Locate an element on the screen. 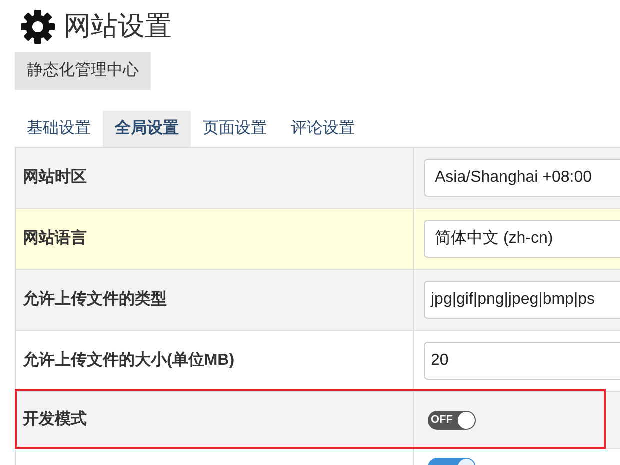  tab: 评论设置 is located at coordinates (323, 129).